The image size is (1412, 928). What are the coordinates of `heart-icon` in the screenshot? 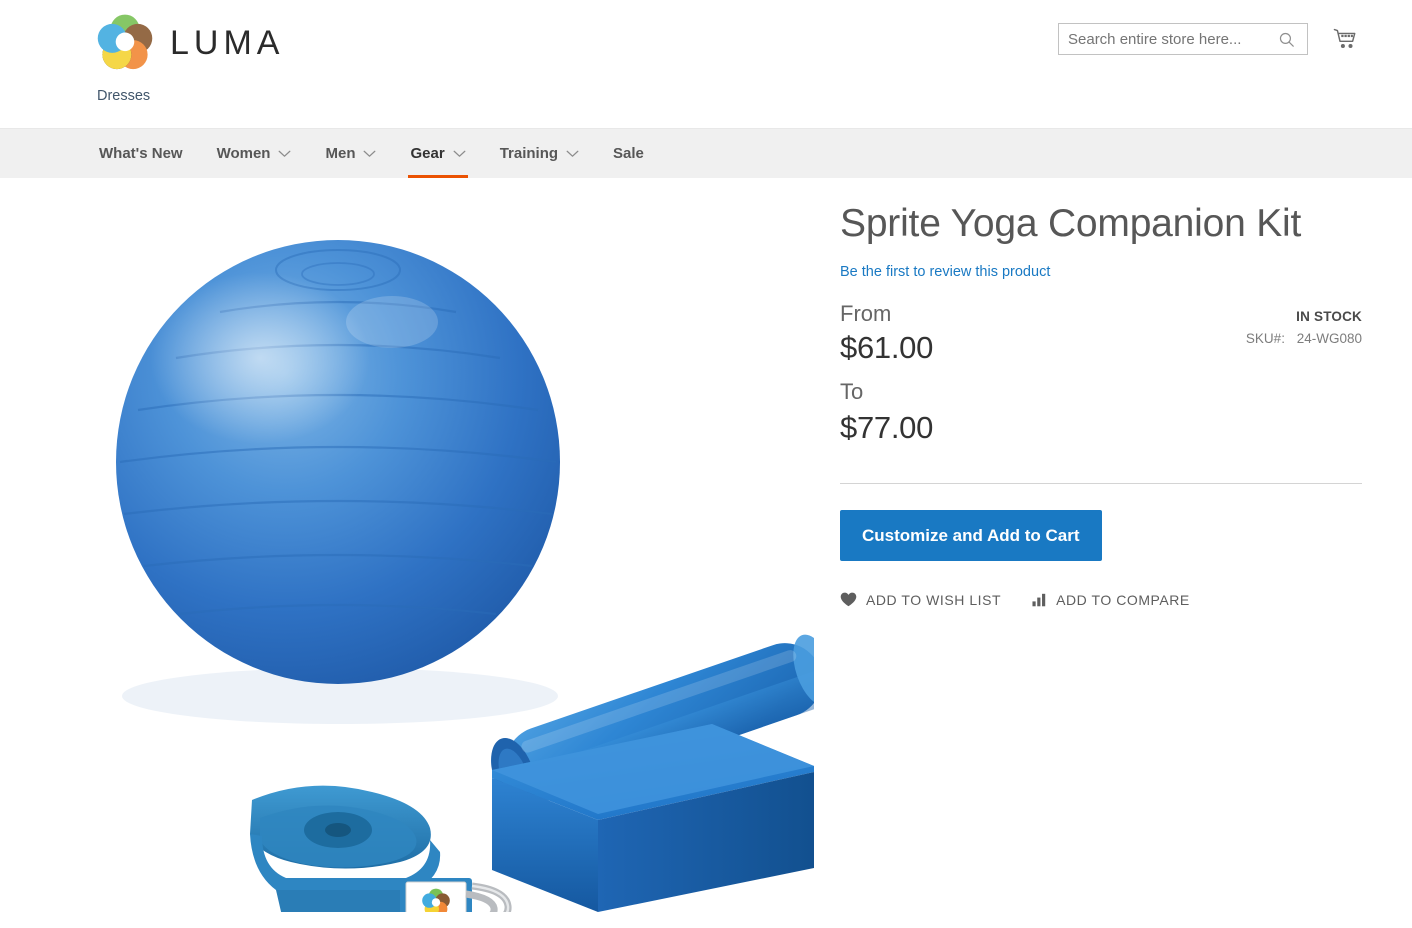 It's located at (848, 599).